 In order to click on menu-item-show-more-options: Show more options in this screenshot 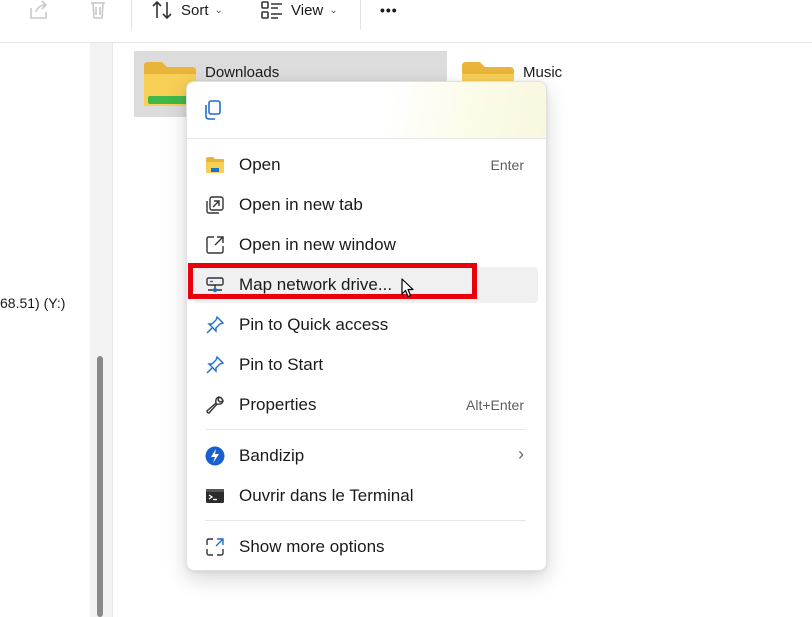, I will do `click(365, 547)`.